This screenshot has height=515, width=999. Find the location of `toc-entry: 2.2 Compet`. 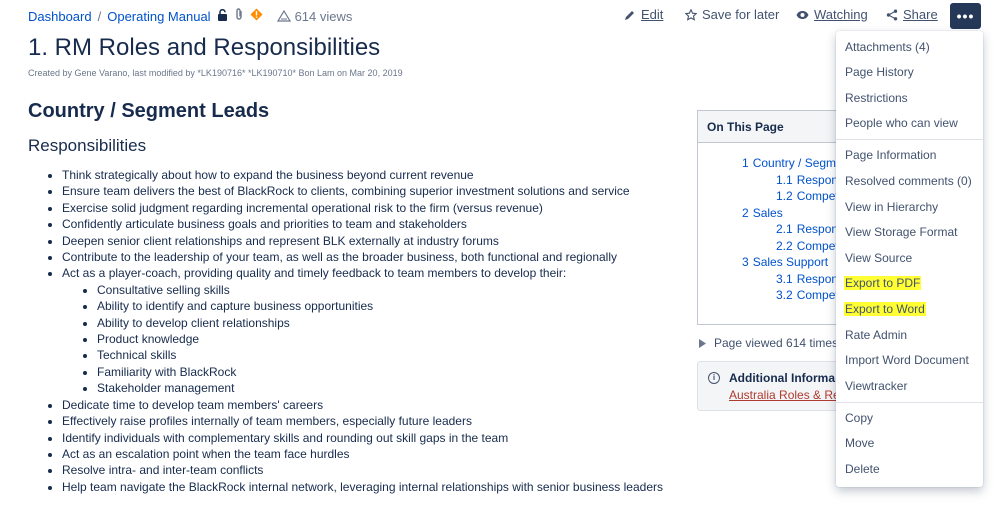

toc-entry: 2.2 Compet is located at coordinates (792, 246).